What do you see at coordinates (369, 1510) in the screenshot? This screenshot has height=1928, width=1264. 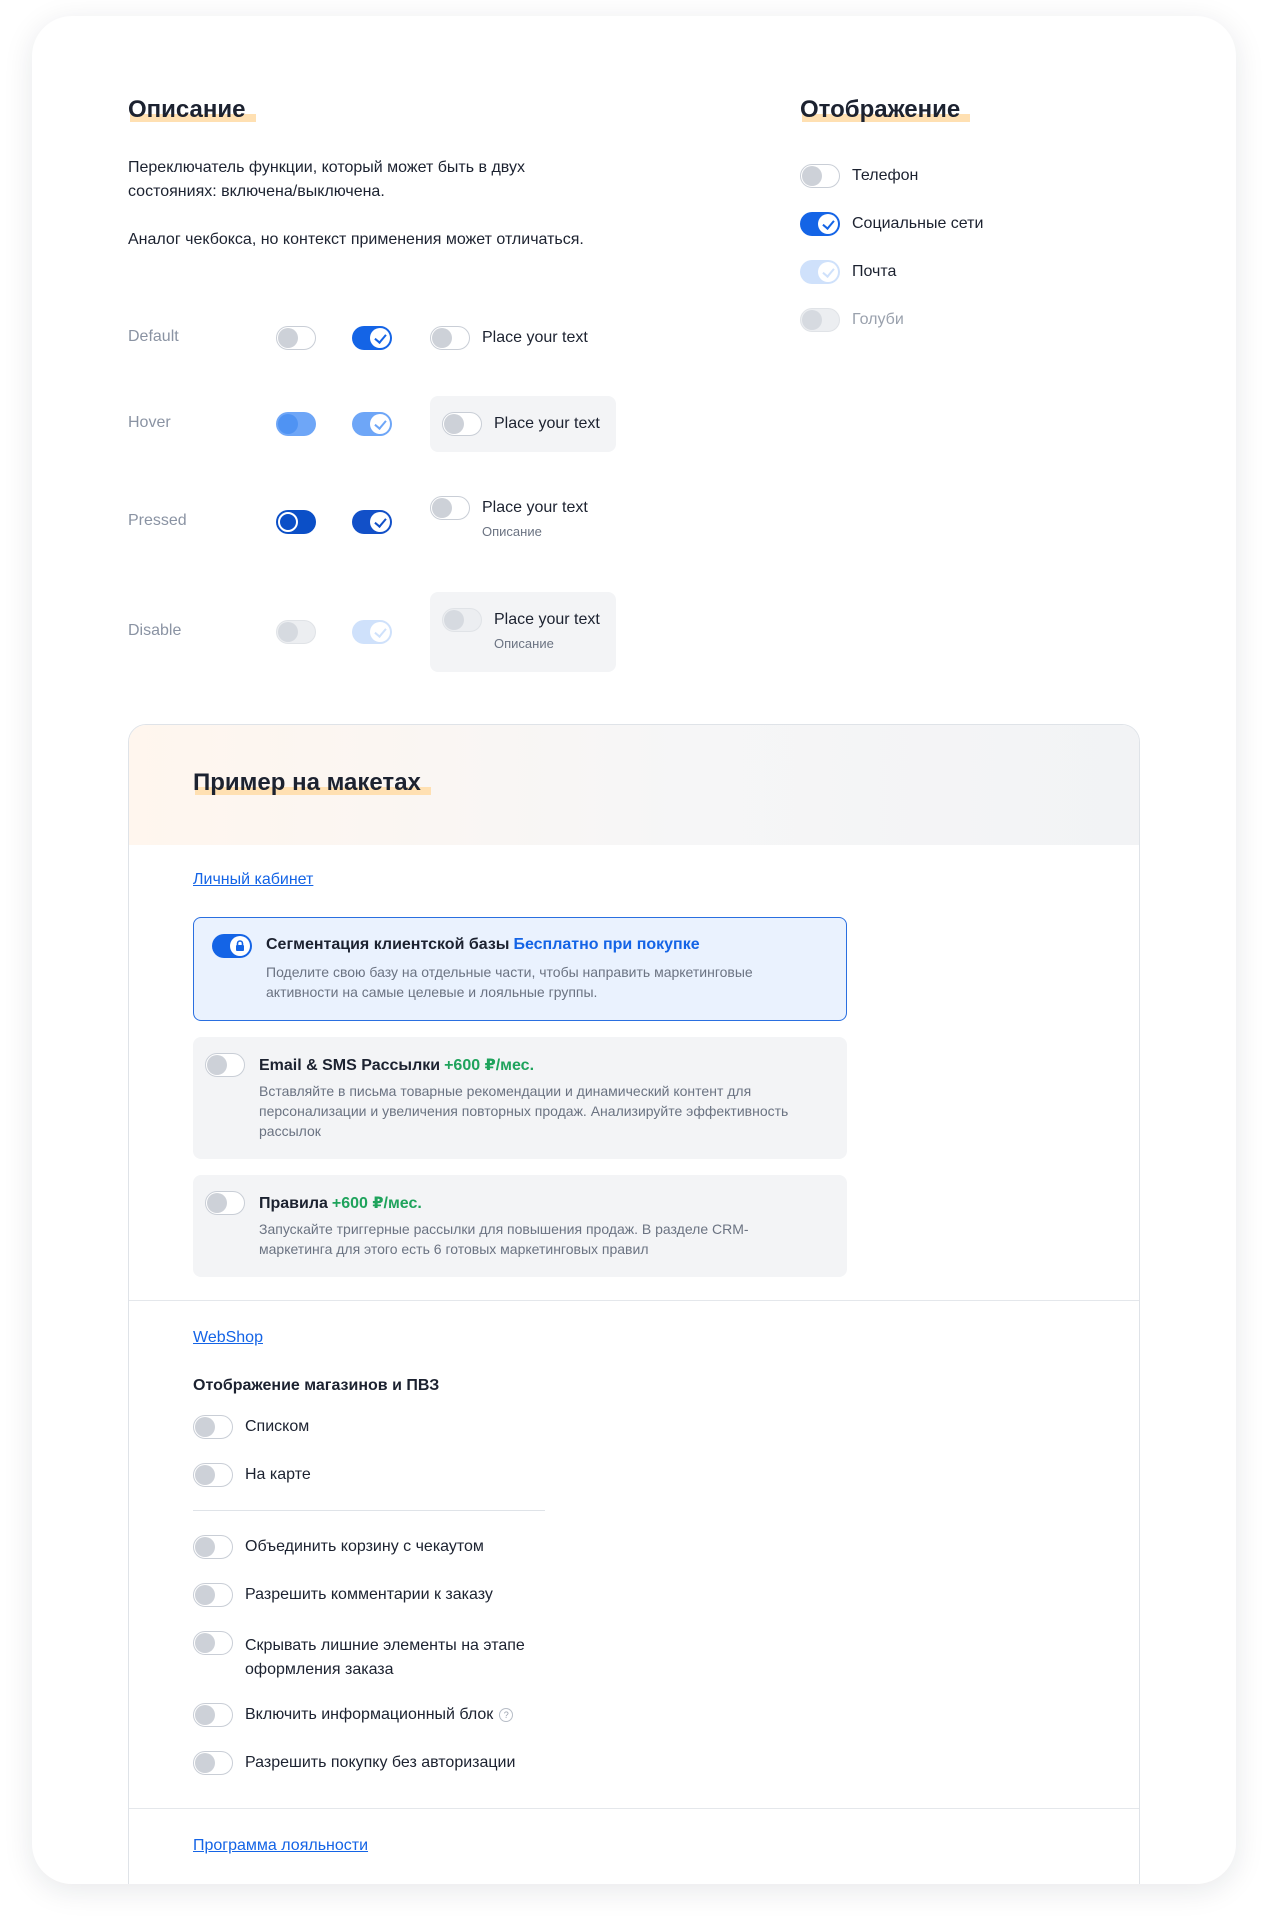 I see `webshop-divider` at bounding box center [369, 1510].